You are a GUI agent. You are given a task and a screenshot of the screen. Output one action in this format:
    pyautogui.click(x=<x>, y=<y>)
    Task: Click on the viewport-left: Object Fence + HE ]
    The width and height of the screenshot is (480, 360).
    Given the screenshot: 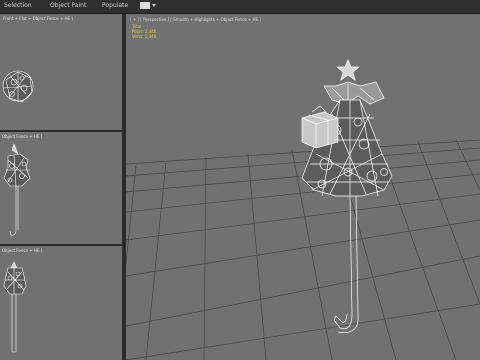 What is the action you would take?
    pyautogui.click(x=61, y=303)
    